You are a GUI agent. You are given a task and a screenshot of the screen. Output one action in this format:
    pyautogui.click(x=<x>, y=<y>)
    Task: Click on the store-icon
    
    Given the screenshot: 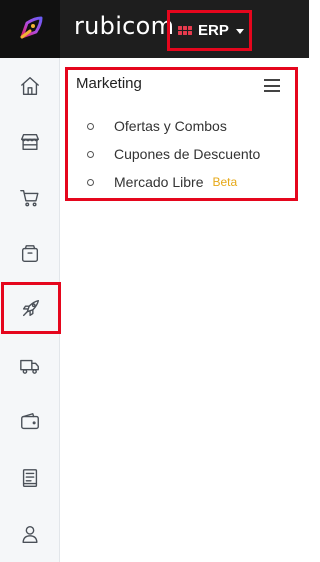 What is the action you would take?
    pyautogui.click(x=30, y=142)
    